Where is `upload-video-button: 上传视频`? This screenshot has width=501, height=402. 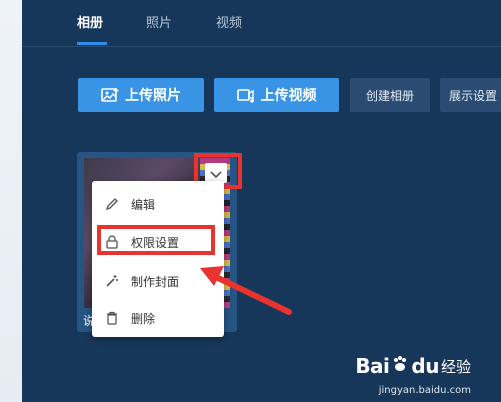
upload-video-button: 上传视频 is located at coordinates (276, 95).